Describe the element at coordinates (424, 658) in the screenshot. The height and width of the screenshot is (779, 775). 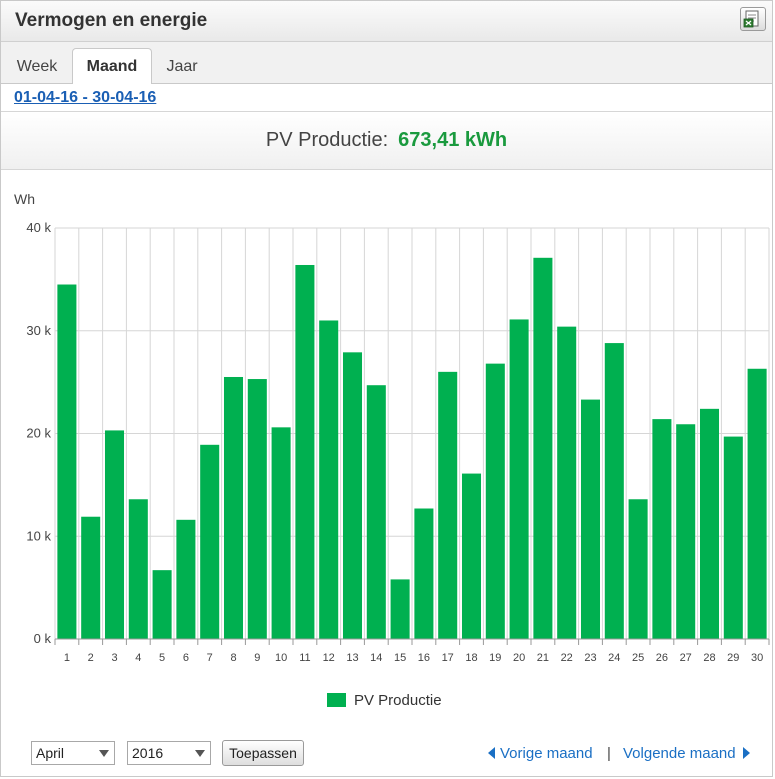
I see `x-tick-label: 16` at that location.